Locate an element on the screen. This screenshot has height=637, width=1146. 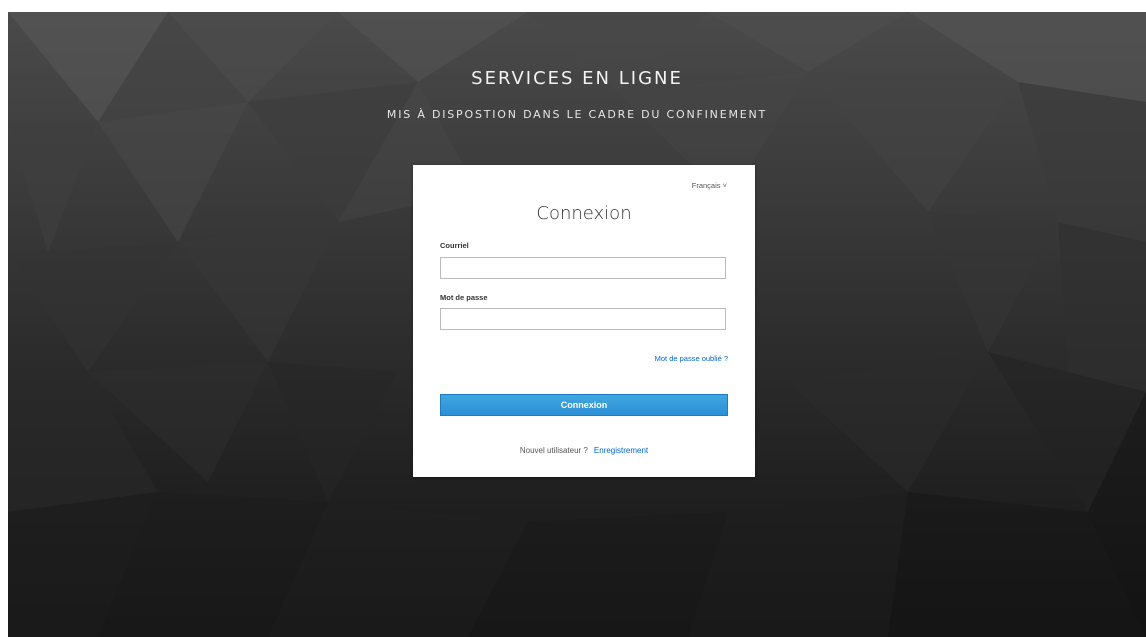
password-label: Mot de passe is located at coordinates (464, 297).